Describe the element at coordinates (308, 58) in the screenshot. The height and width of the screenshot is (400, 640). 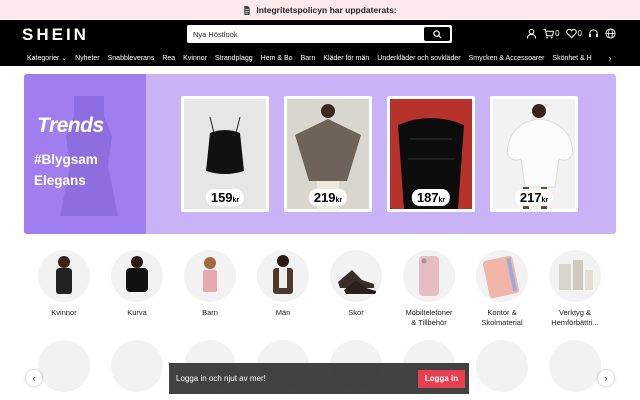
I see `nav-item-barn: Barn` at that location.